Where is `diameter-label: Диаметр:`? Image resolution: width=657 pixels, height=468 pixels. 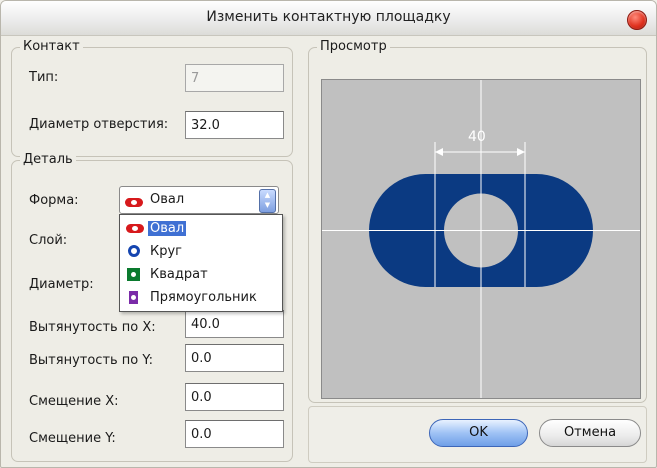 diameter-label: Диаметр: is located at coordinates (61, 284).